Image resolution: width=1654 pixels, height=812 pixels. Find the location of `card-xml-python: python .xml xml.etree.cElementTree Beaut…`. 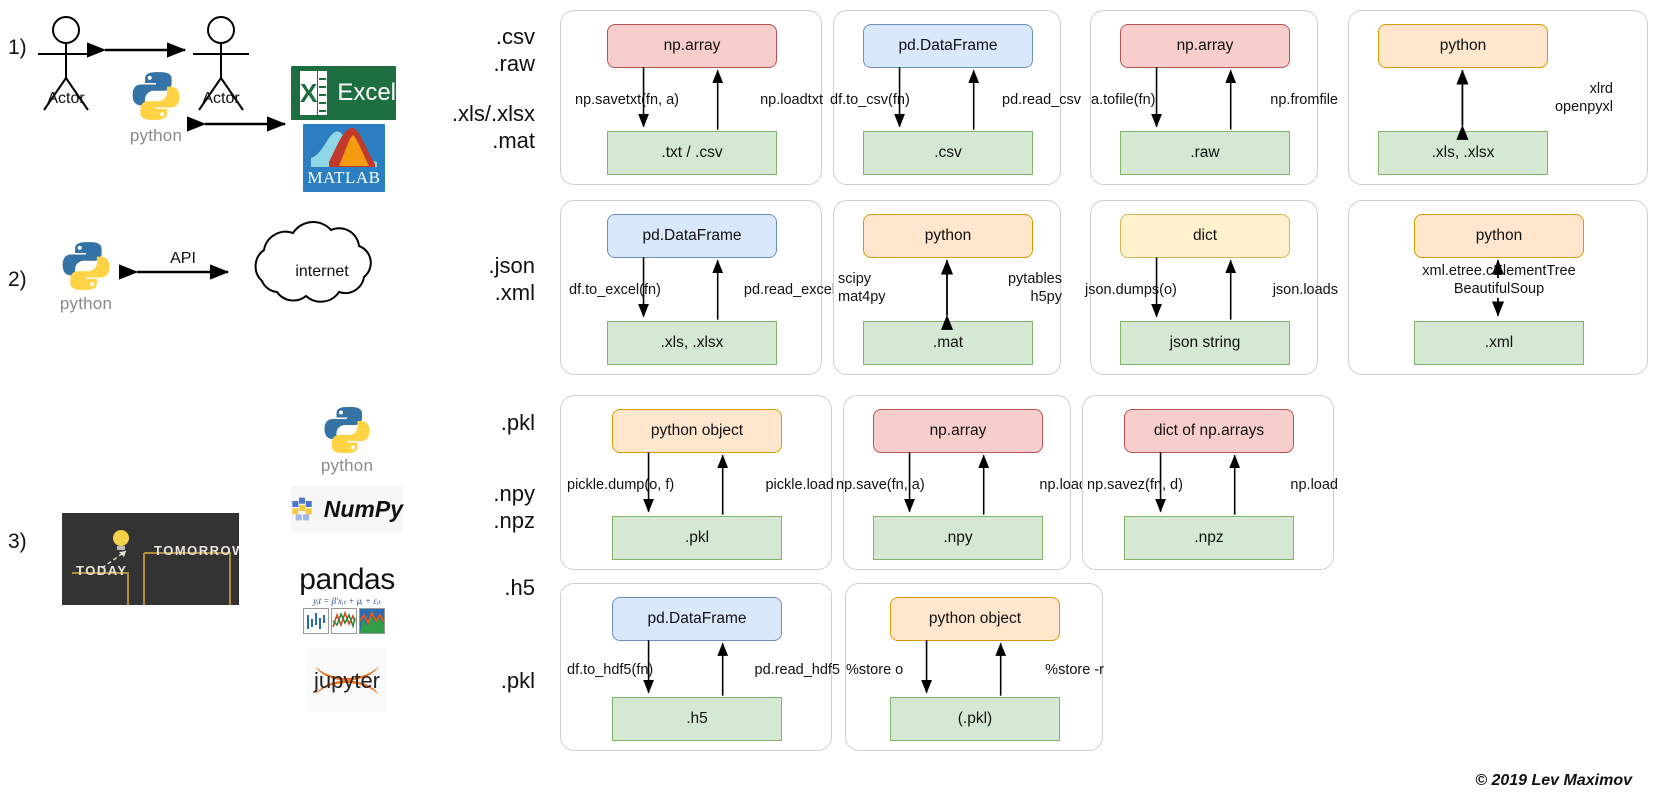

card-xml-python: python .xml xml.etree.cElementTree Beaut… is located at coordinates (1498, 287).